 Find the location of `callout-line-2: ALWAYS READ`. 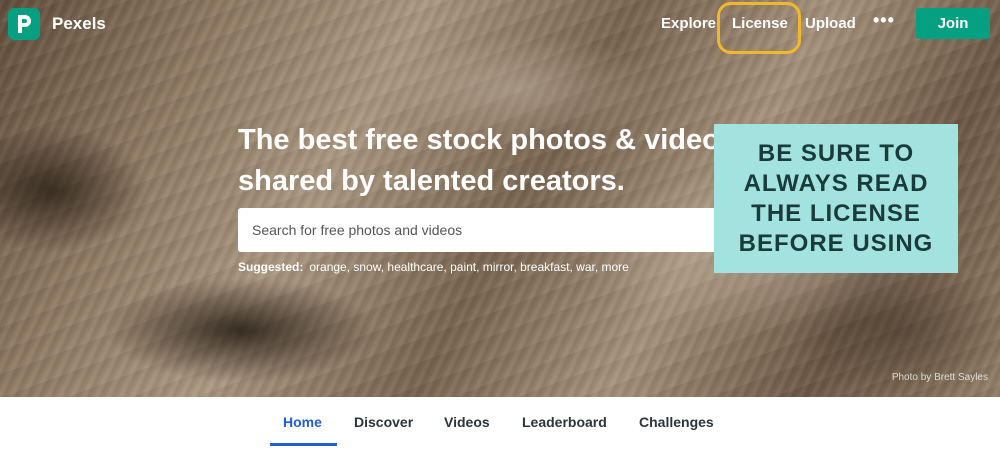

callout-line-2: ALWAYS READ is located at coordinates (836, 183).